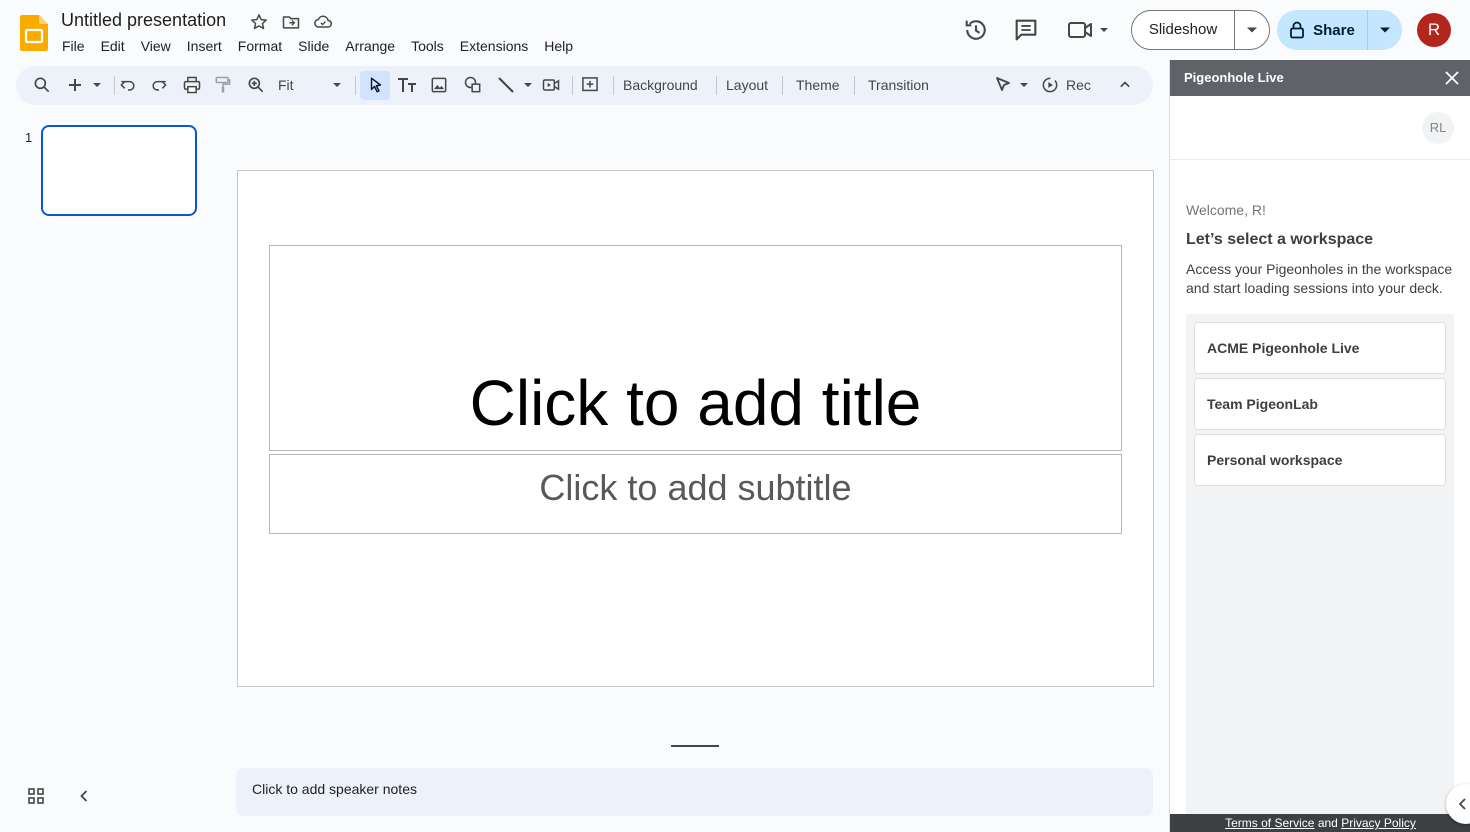 Image resolution: width=1470 pixels, height=832 pixels. I want to click on title-placeholder-text: Click to add title, so click(695, 403).